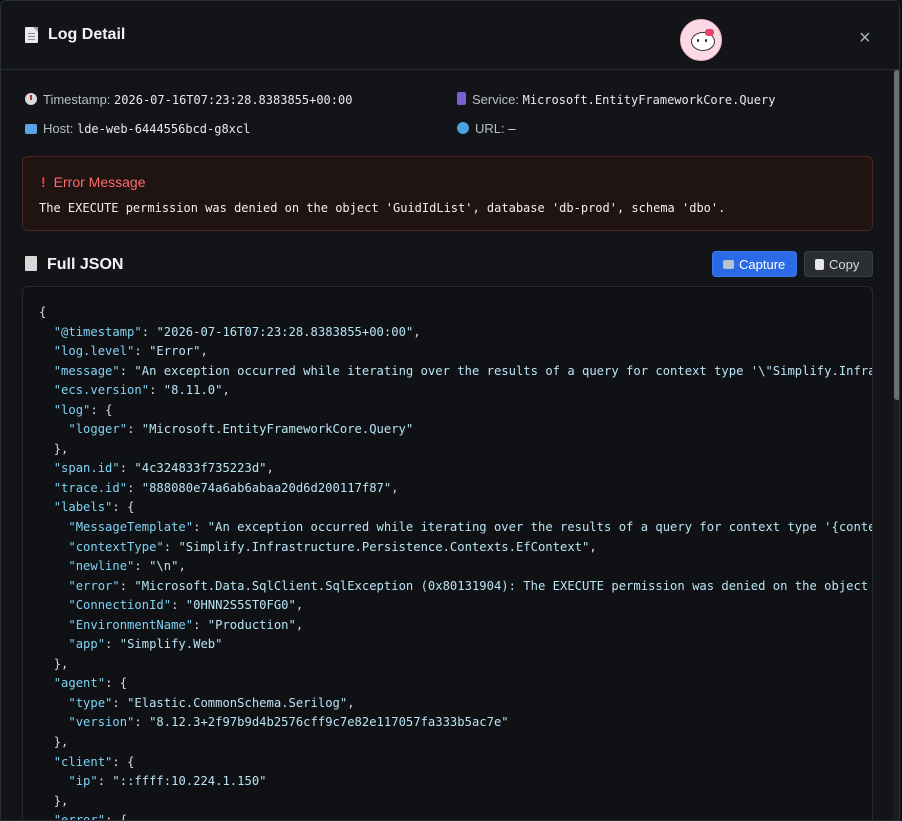 The width and height of the screenshot is (902, 821). I want to click on json-key: "@timestamp", so click(97, 331).